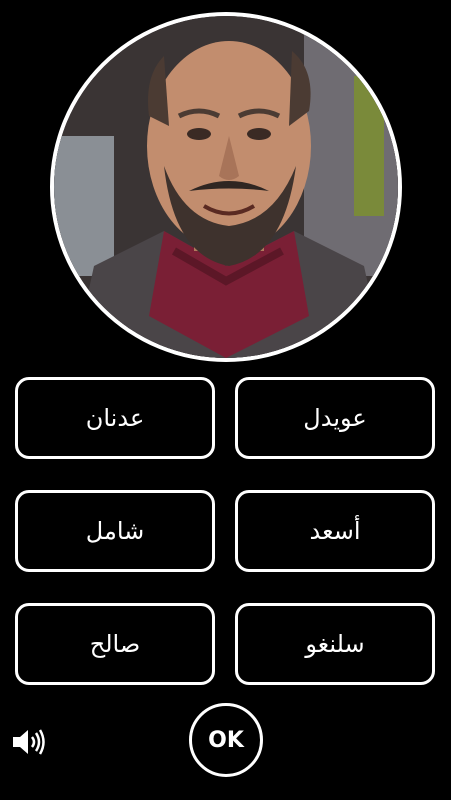  I want to click on answer-button-5: سلنغو, so click(335, 644).